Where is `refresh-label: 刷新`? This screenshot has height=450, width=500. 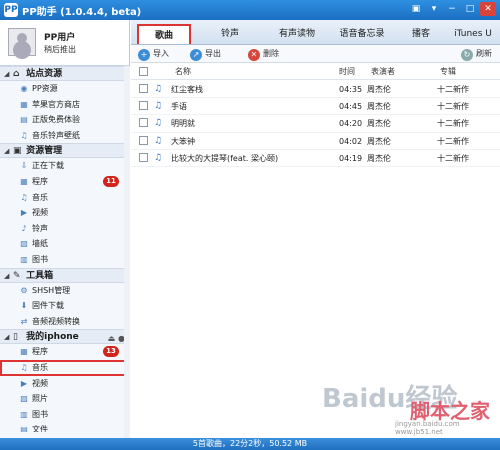 refresh-label: 刷新 is located at coordinates (484, 53).